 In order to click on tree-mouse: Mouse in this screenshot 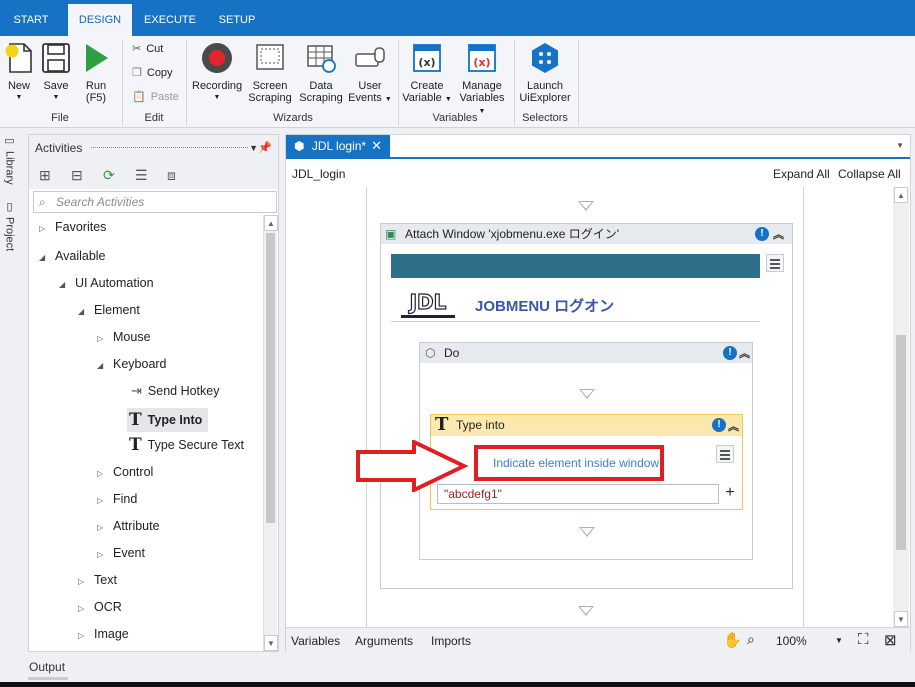, I will do `click(132, 337)`.